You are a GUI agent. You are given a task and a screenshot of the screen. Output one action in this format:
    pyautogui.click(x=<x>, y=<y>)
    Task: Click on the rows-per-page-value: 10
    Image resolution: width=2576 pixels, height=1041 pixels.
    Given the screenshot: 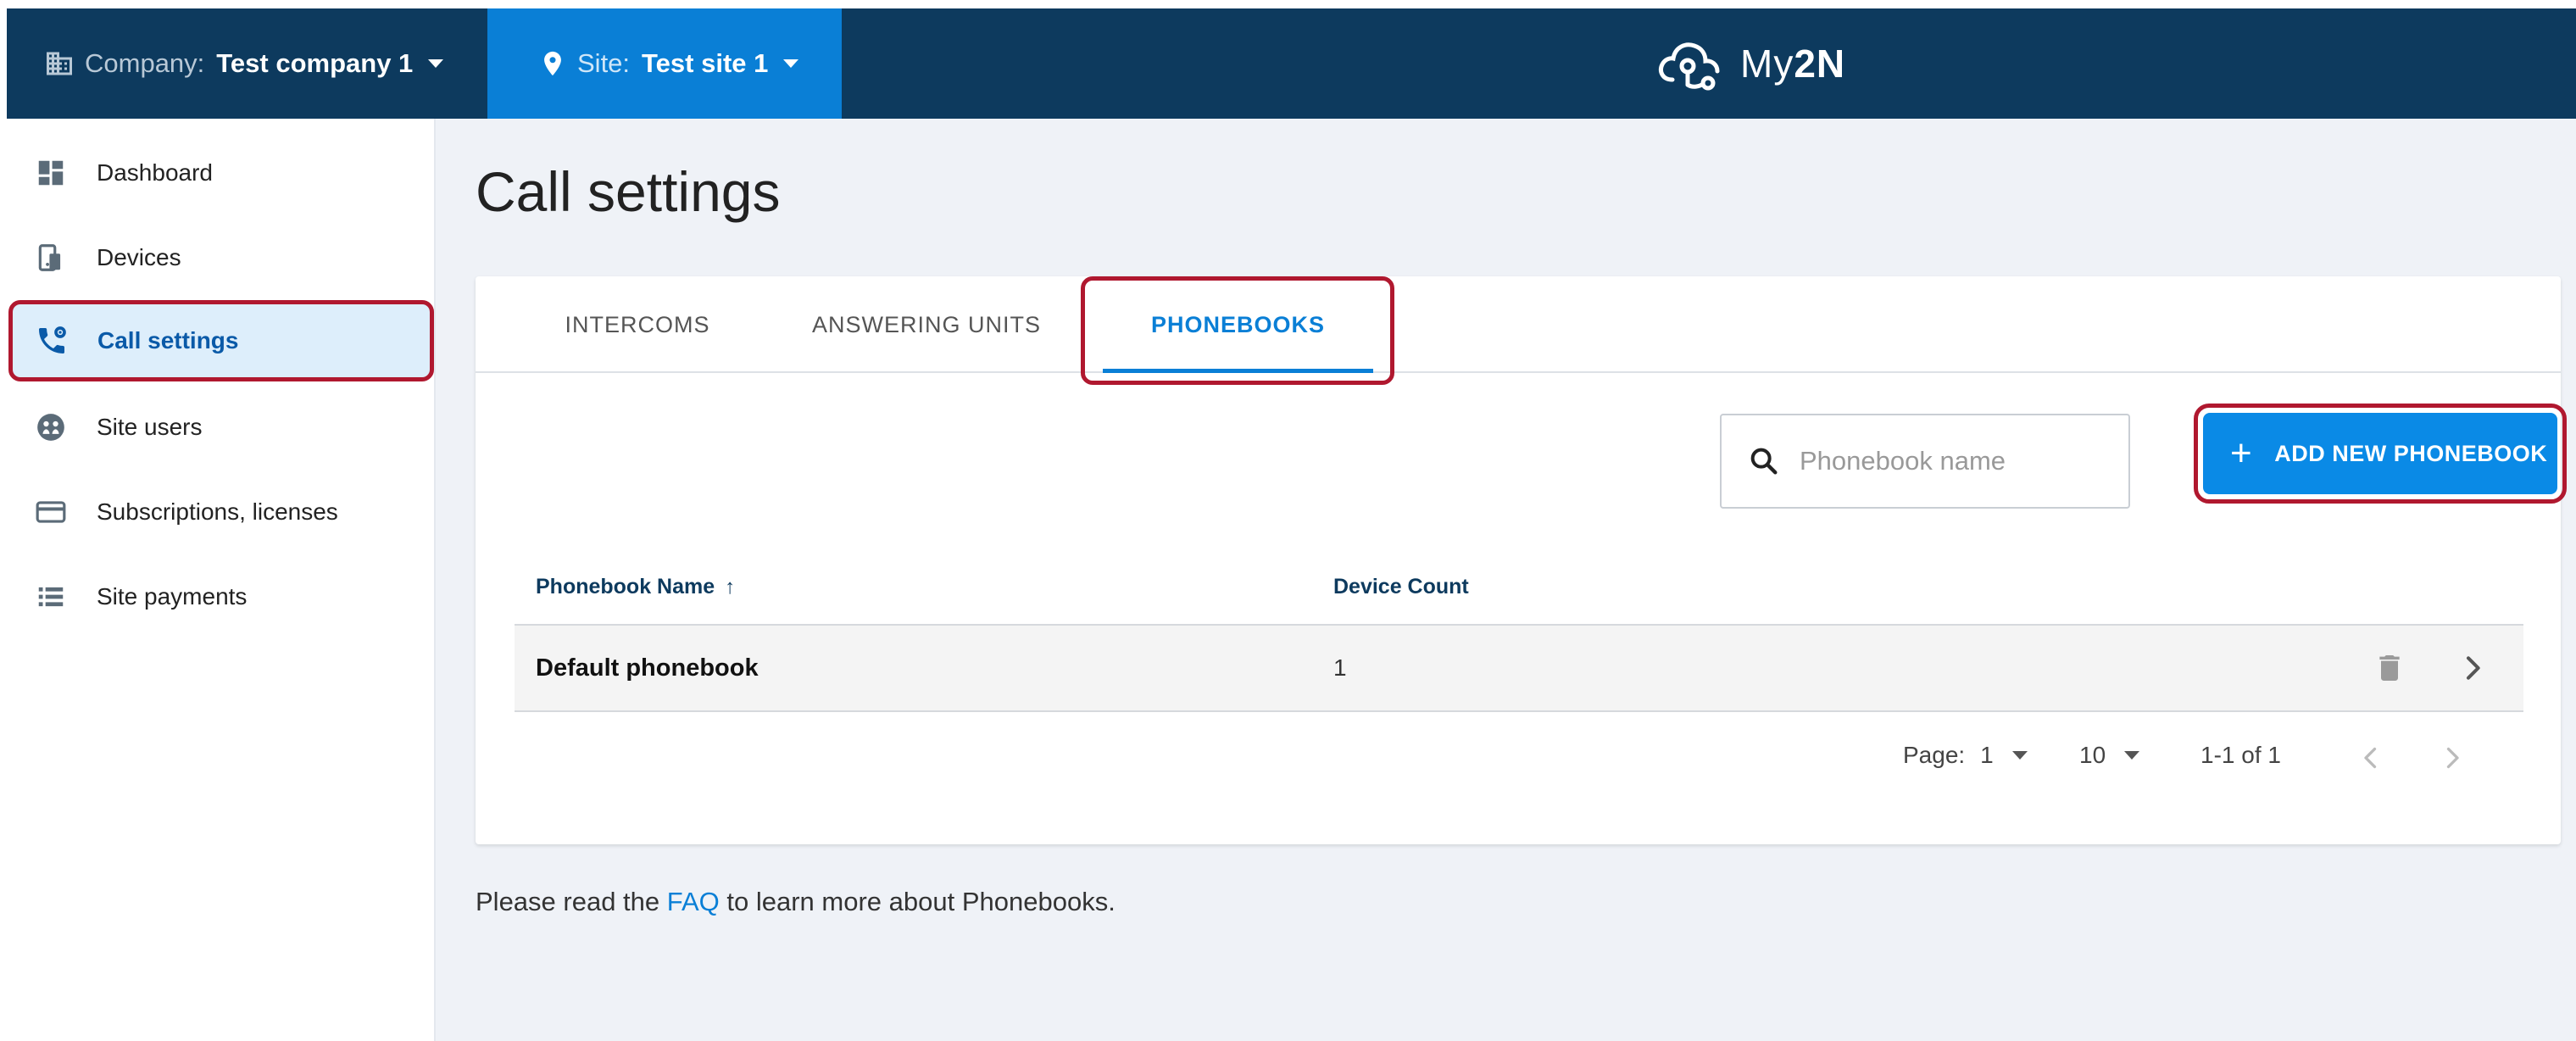 What is the action you would take?
    pyautogui.click(x=2092, y=755)
    